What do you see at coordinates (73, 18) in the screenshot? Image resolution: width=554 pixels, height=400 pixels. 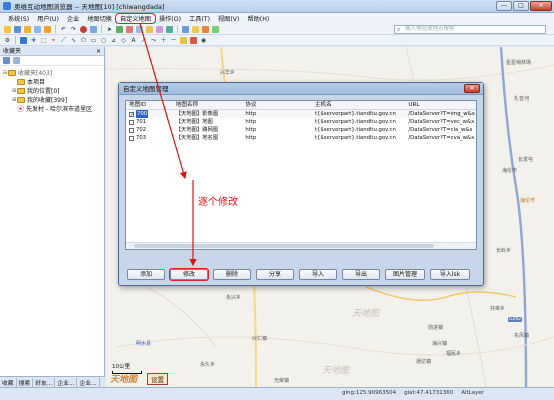 I see `menu-enterprise: 企业` at bounding box center [73, 18].